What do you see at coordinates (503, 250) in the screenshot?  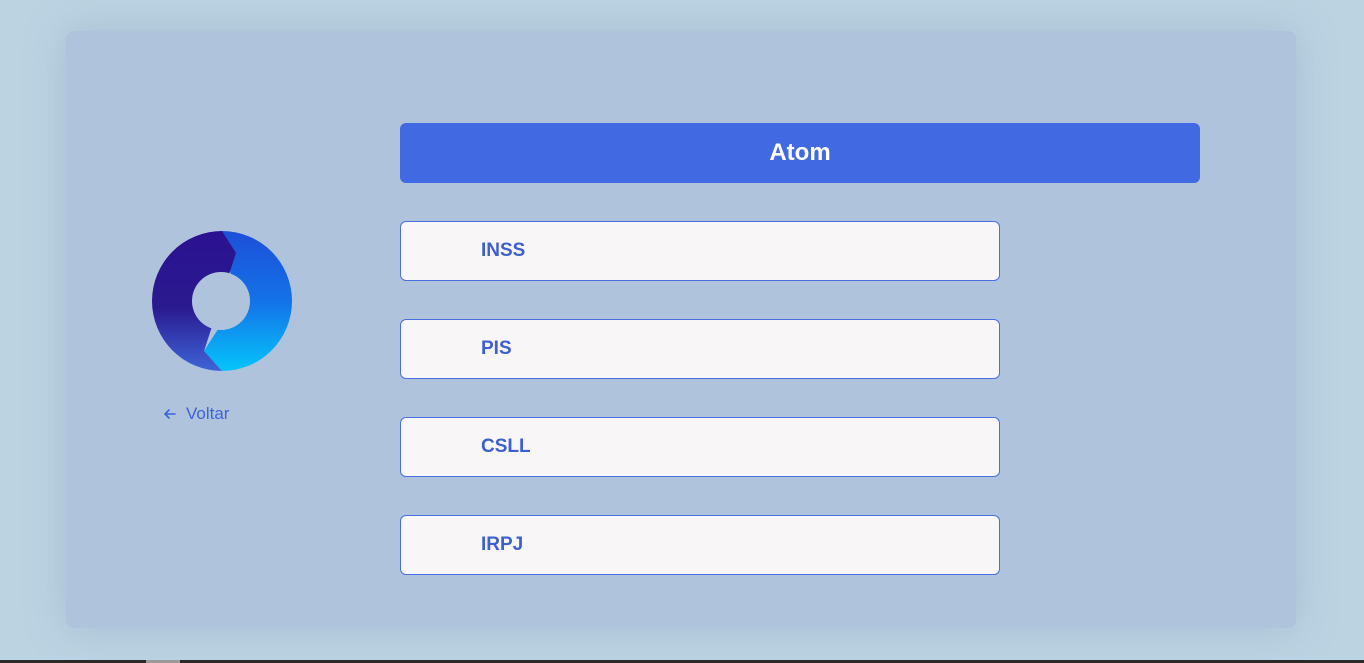 I see `option-label: INSS` at bounding box center [503, 250].